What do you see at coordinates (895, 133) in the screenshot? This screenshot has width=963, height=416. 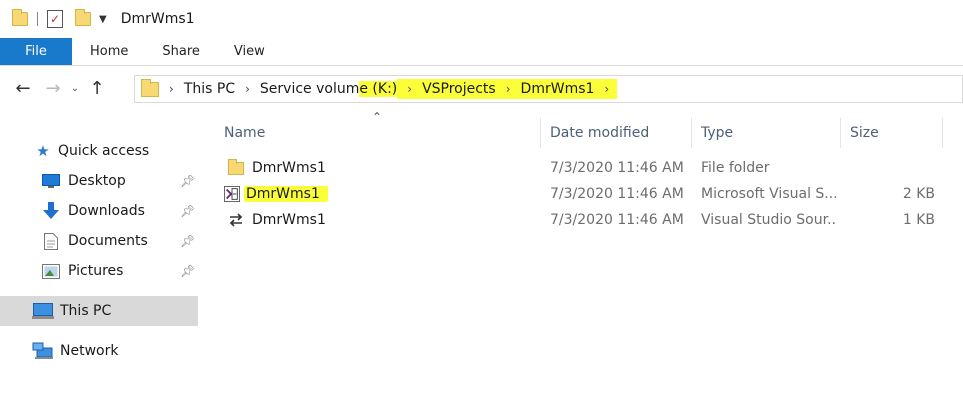 I see `column-header-size: Size` at bounding box center [895, 133].